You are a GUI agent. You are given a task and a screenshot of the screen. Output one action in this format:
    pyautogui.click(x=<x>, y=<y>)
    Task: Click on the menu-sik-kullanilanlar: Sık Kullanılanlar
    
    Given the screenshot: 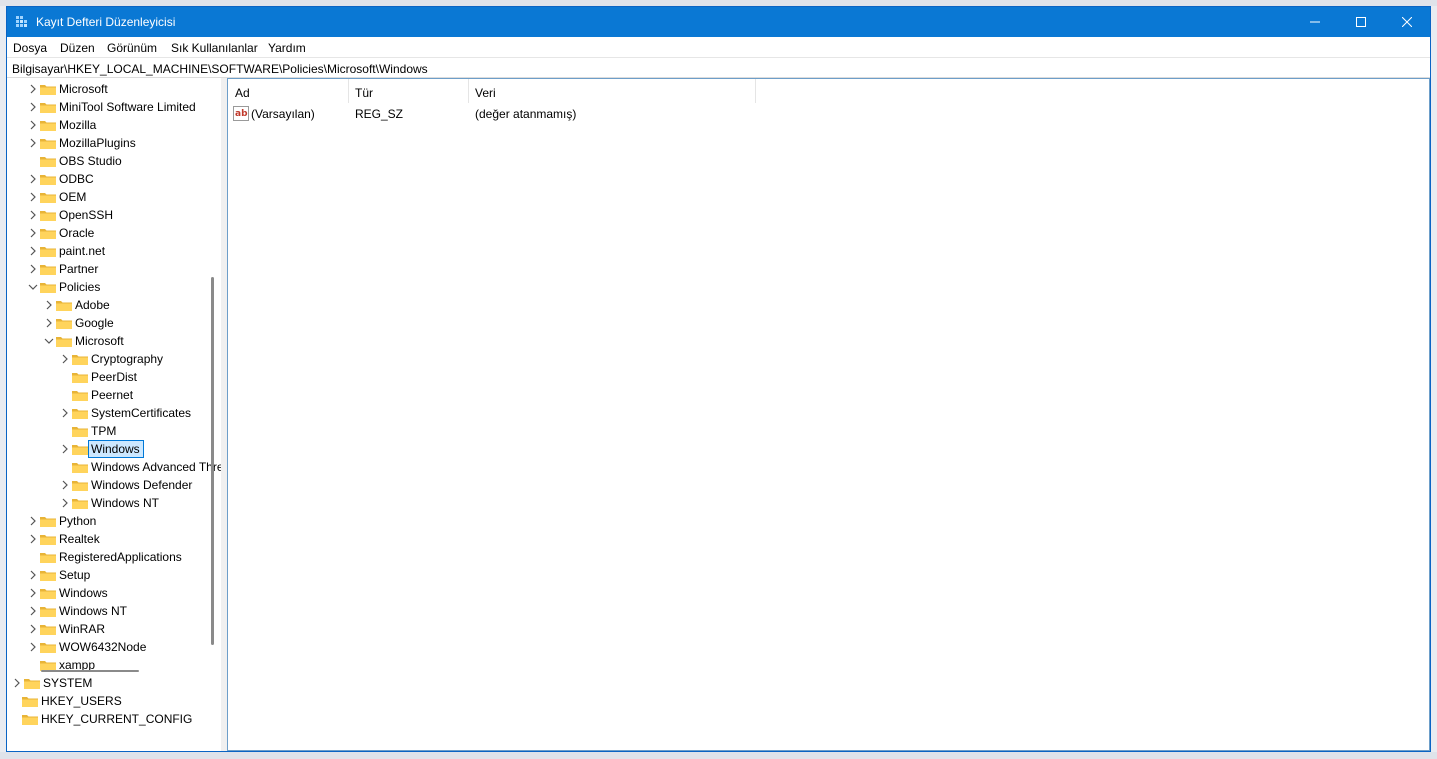 What is the action you would take?
    pyautogui.click(x=214, y=48)
    